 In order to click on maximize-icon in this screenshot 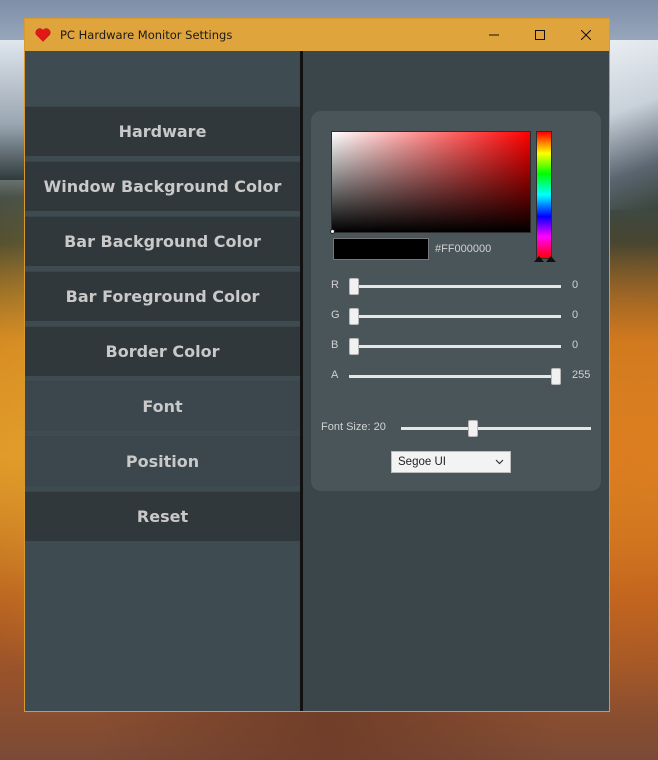, I will do `click(540, 35)`.